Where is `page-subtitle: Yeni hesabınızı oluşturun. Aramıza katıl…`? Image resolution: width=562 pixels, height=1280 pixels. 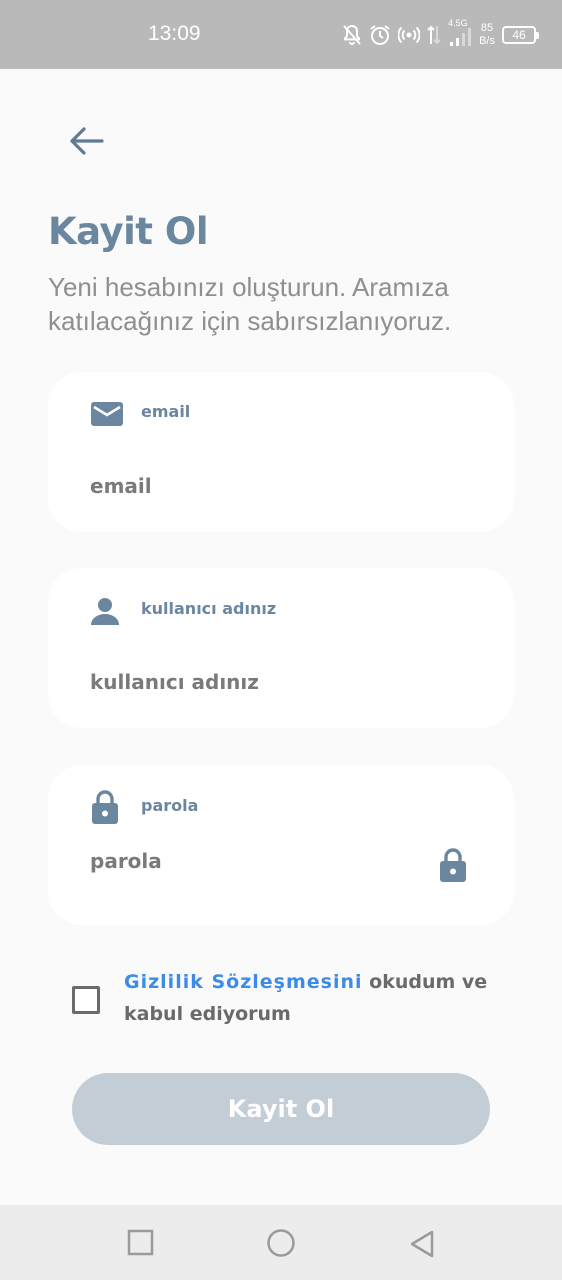
page-subtitle: Yeni hesabınızı oluşturun. Aramıza katıl… is located at coordinates (250, 304).